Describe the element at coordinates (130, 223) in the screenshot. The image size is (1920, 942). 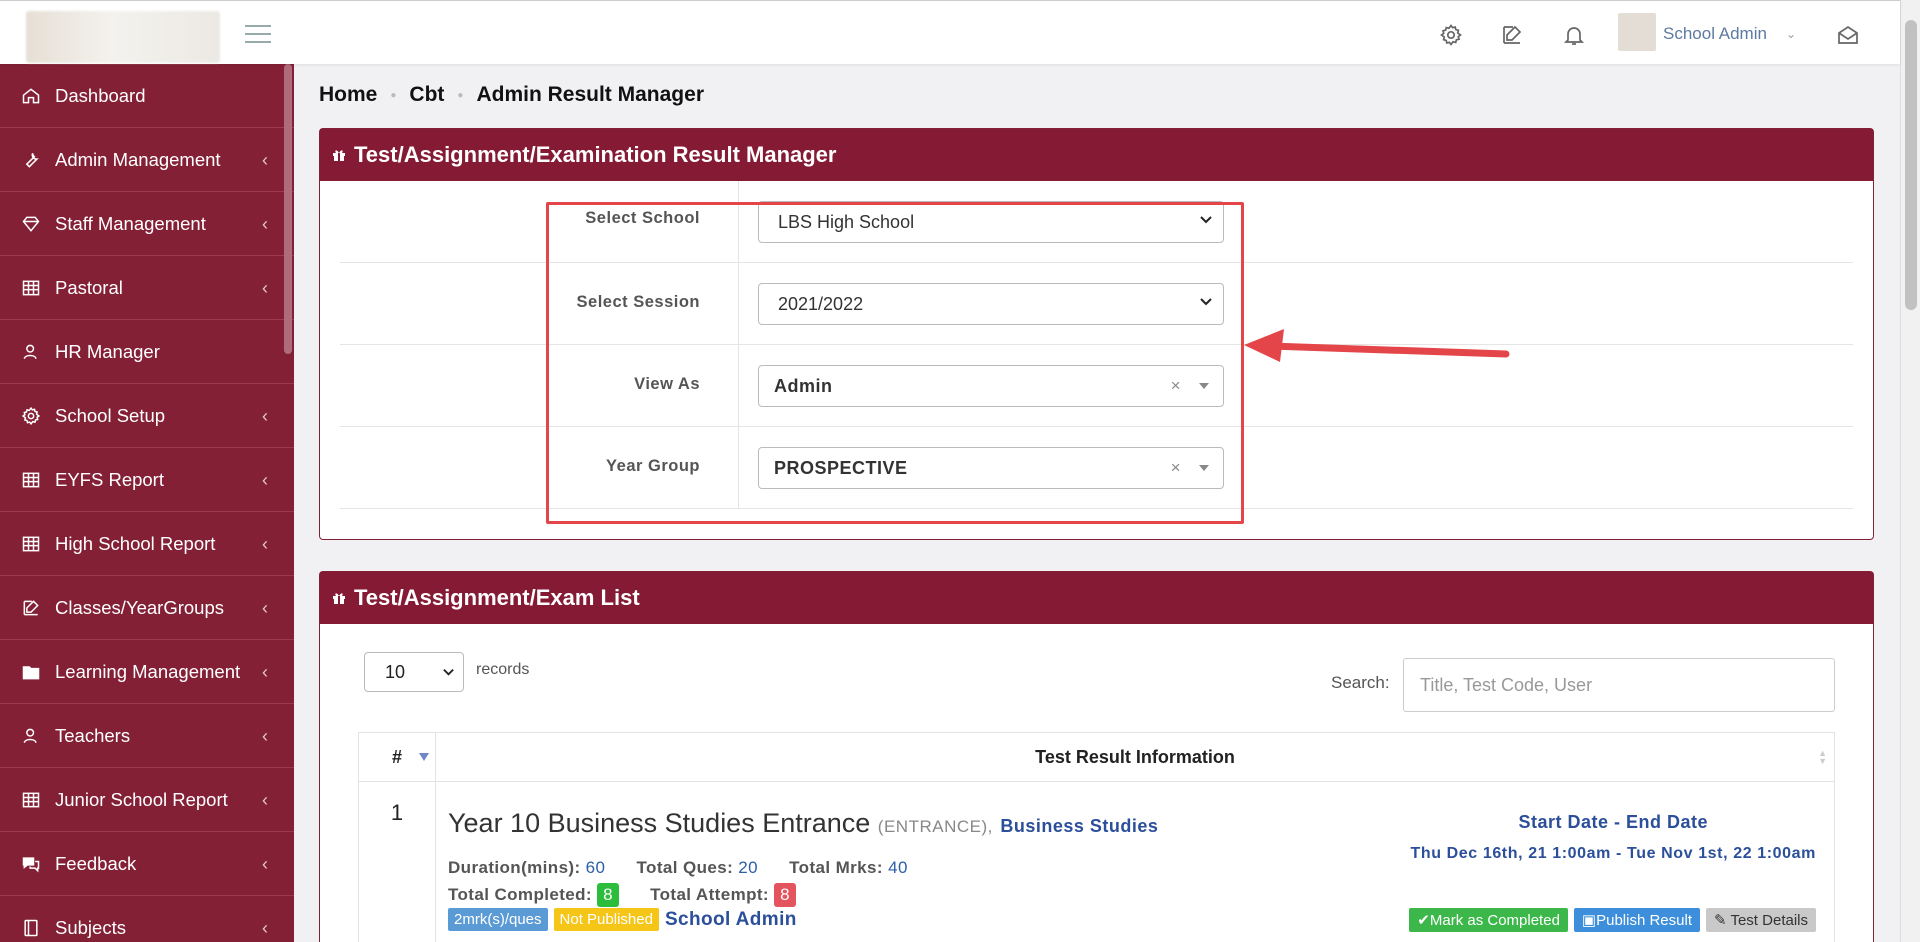
I see `sidebar-item-label: Staff Management` at that location.